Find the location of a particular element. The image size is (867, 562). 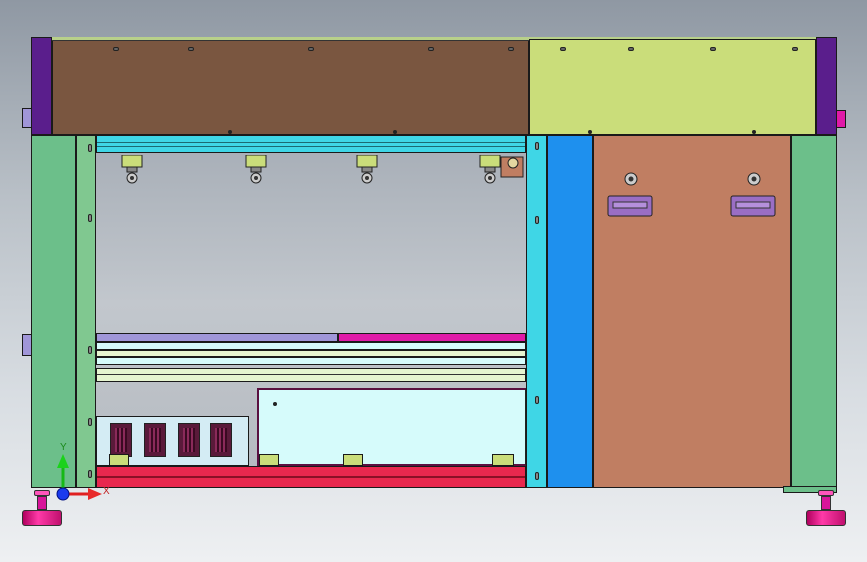

left-inner-column is located at coordinates (86, 311).